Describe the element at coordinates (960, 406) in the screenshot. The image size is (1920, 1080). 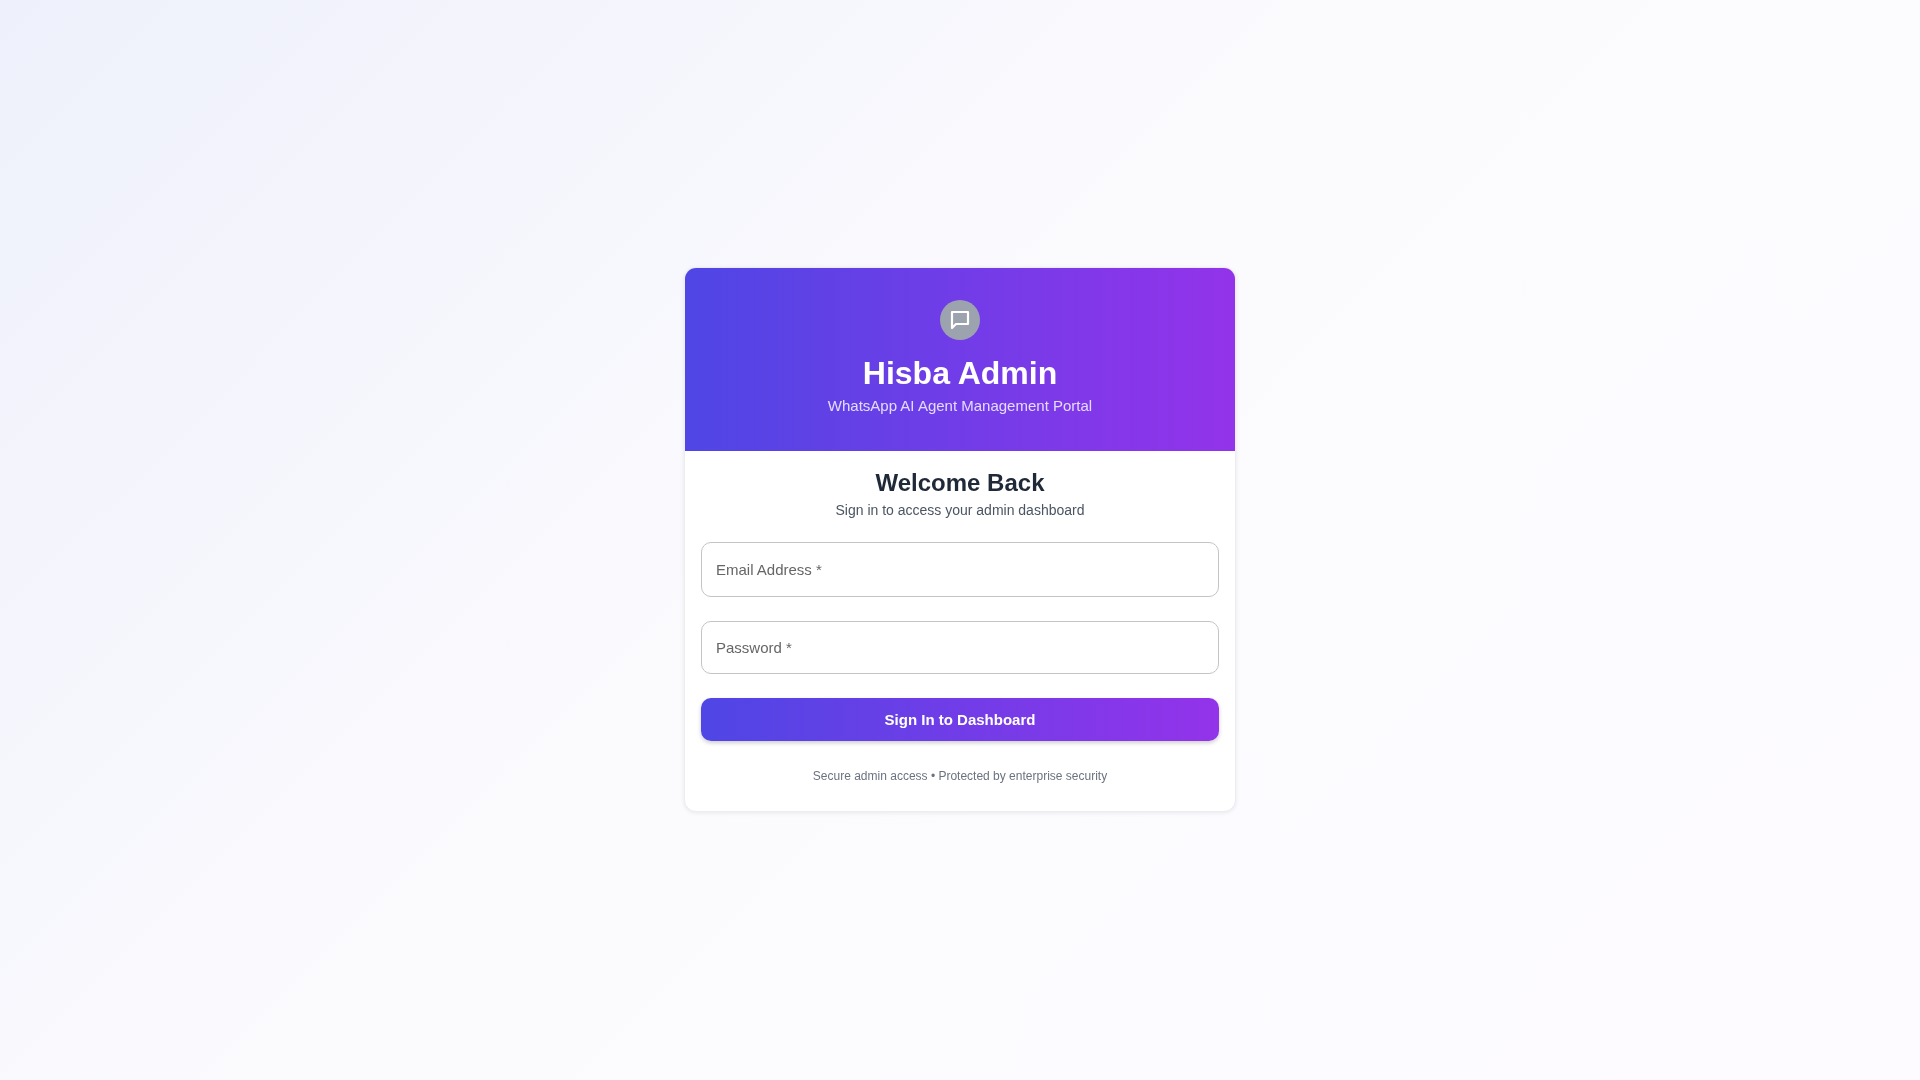
I see `app-subtitle: WhatsApp AI Agent Management Portal` at that location.